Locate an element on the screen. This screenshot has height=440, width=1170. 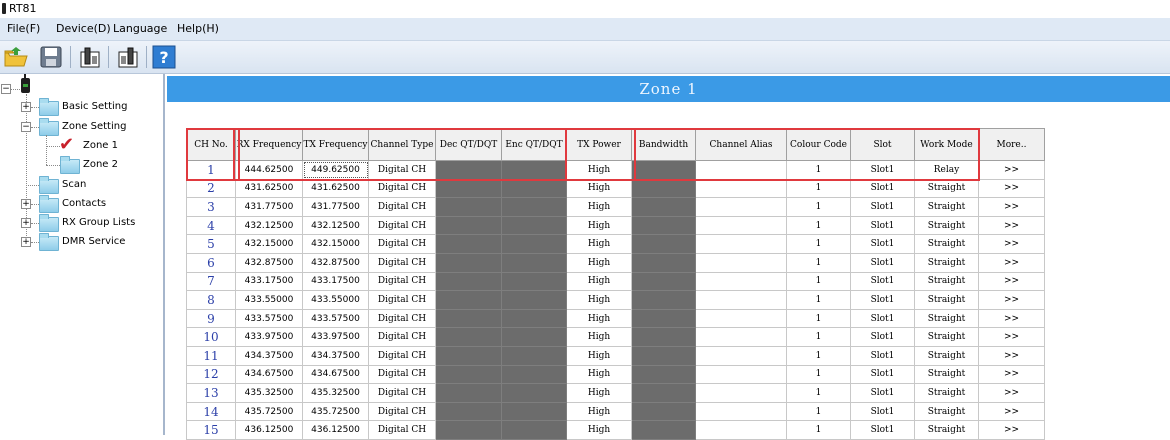
rx-frequency-cell: 435.32500 is located at coordinates (269, 393).